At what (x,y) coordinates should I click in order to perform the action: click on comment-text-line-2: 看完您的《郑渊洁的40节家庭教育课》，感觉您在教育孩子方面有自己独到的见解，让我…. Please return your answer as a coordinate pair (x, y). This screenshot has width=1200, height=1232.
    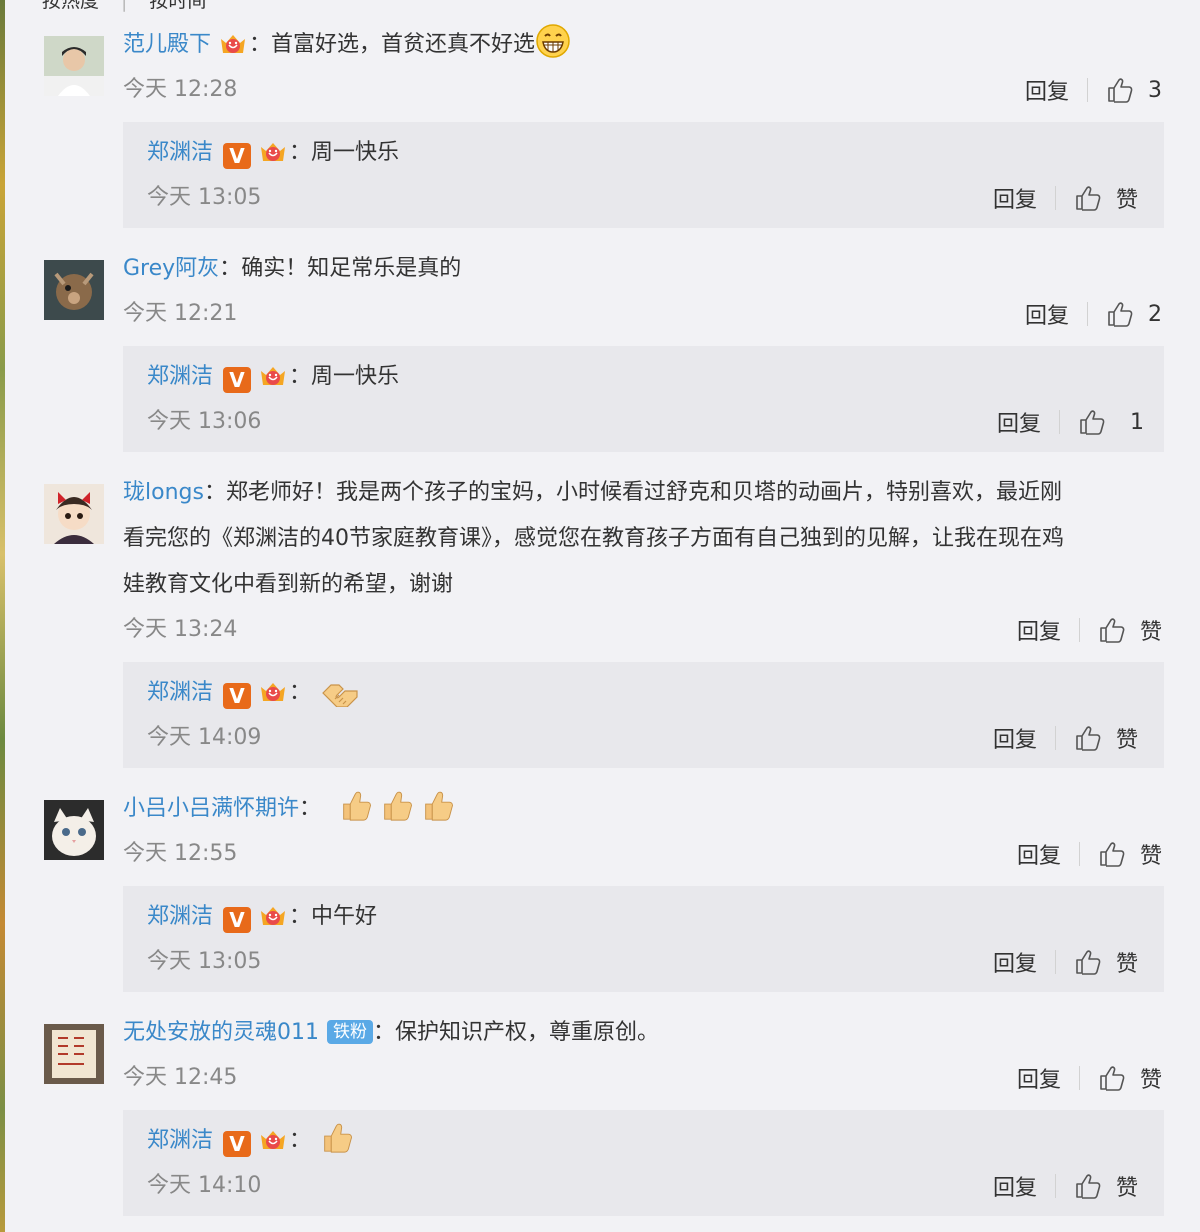
    Looking at the image, I should click on (593, 538).